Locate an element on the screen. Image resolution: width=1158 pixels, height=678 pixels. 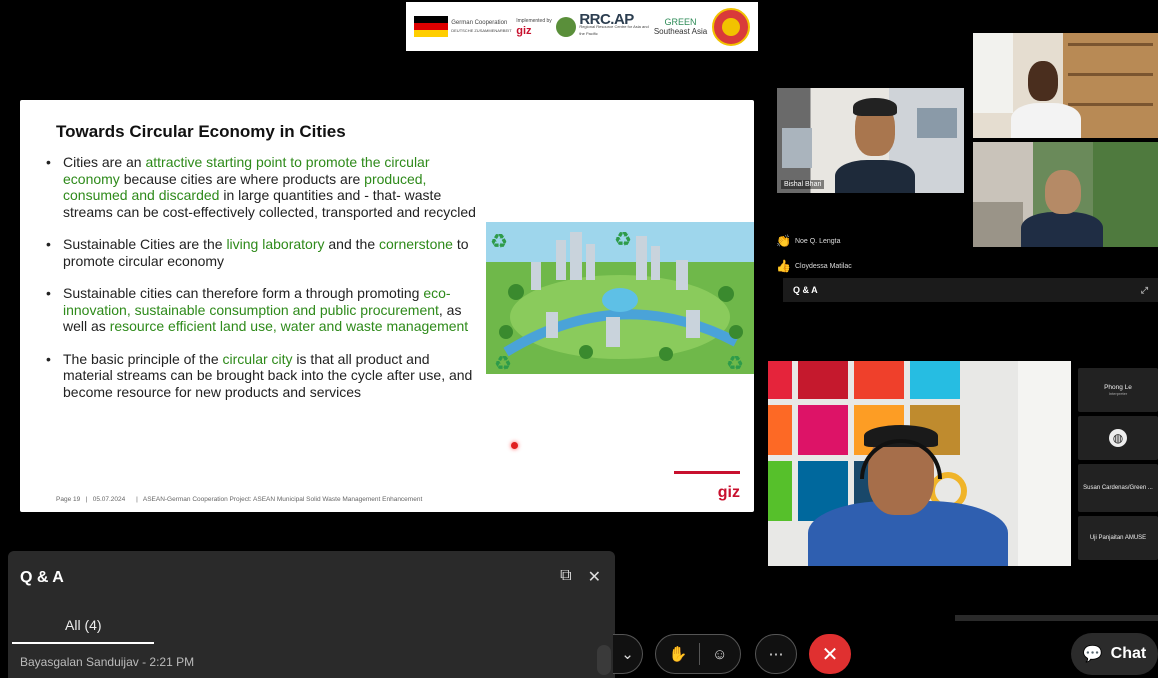
giz-implemented-logo: Implemented by giz is located at coordinates (534, 27).